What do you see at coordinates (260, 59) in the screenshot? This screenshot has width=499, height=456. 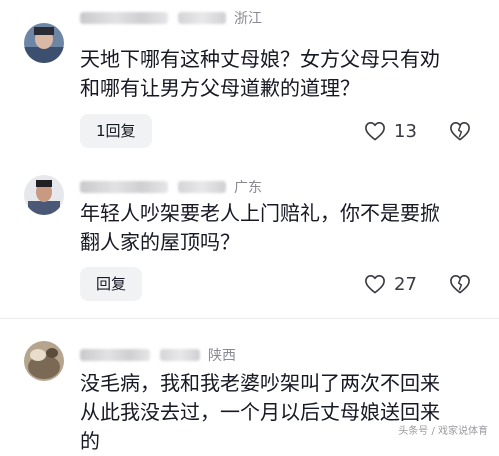 I see `comment-text-line: 天地下哪有这种丈母娘？女方父母只有劝` at bounding box center [260, 59].